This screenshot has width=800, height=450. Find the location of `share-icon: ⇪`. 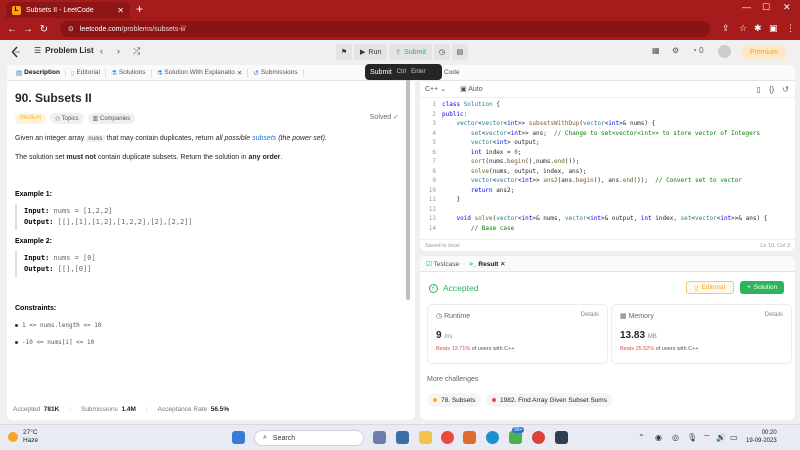

share-icon: ⇪ is located at coordinates (726, 28).